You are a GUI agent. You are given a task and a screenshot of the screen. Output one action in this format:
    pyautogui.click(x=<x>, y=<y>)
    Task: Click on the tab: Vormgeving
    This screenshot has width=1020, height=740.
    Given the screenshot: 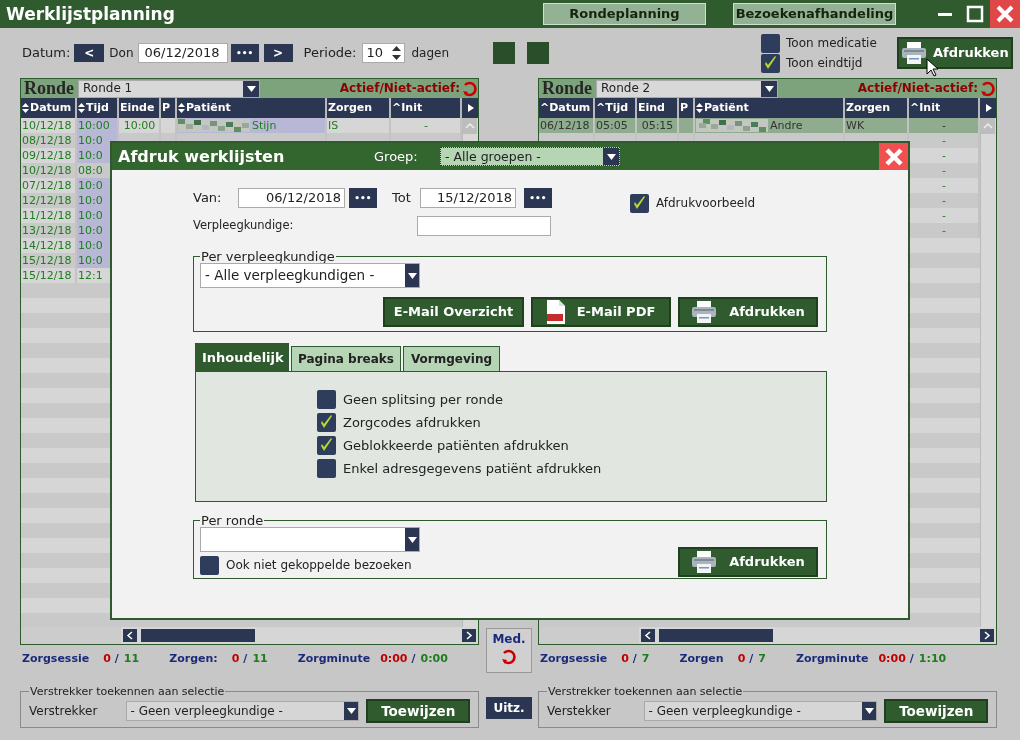 What is the action you would take?
    pyautogui.click(x=451, y=358)
    